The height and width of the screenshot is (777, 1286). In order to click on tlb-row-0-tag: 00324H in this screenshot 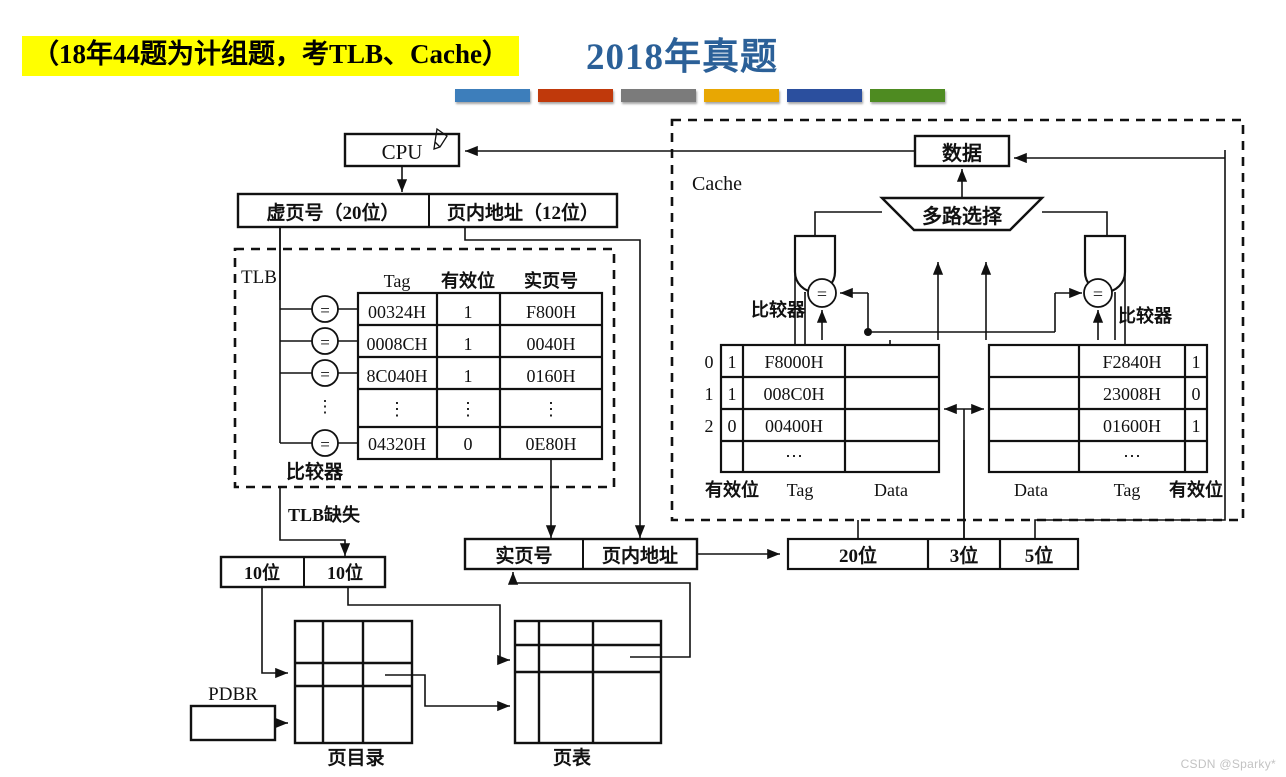, I will do `click(397, 312)`.